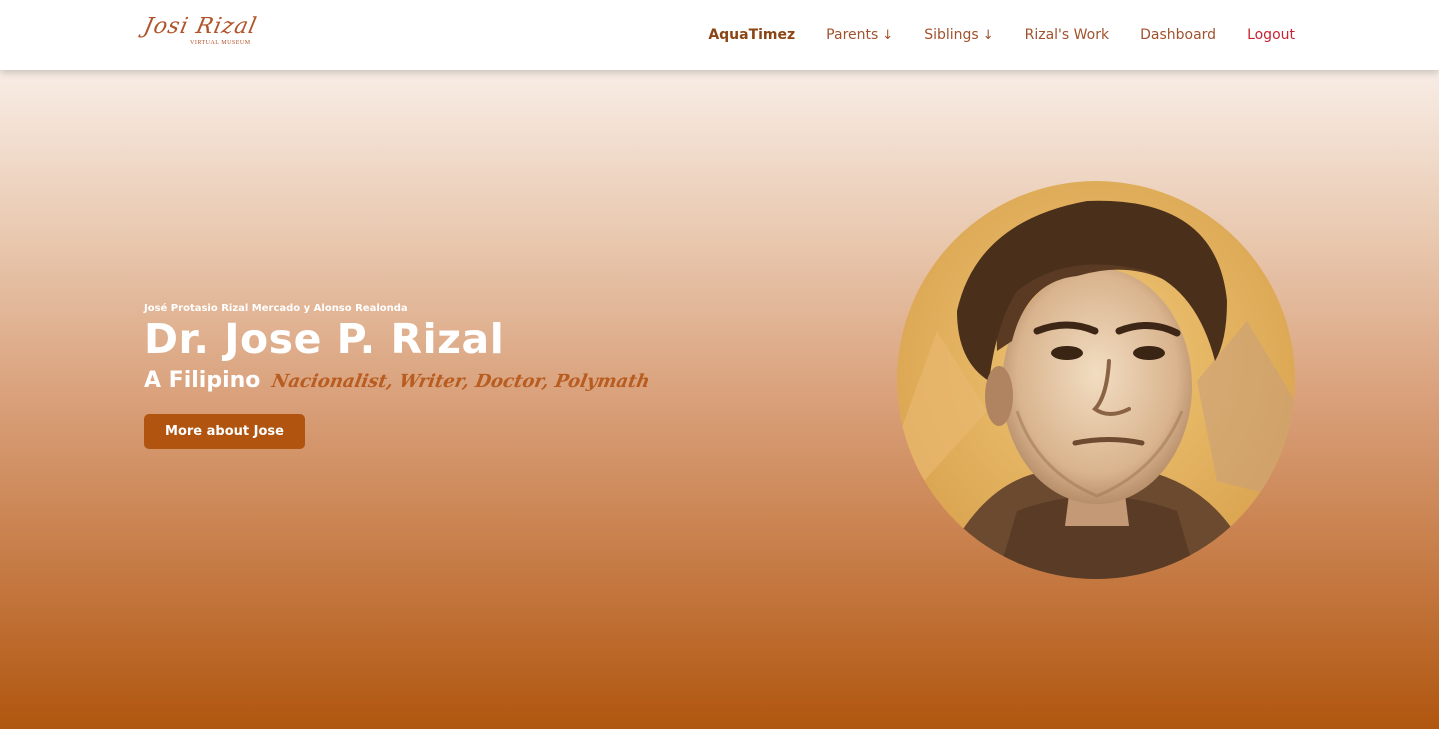 The height and width of the screenshot is (729, 1439). I want to click on nav-item-aquatimez: AquaTimez, so click(751, 35).